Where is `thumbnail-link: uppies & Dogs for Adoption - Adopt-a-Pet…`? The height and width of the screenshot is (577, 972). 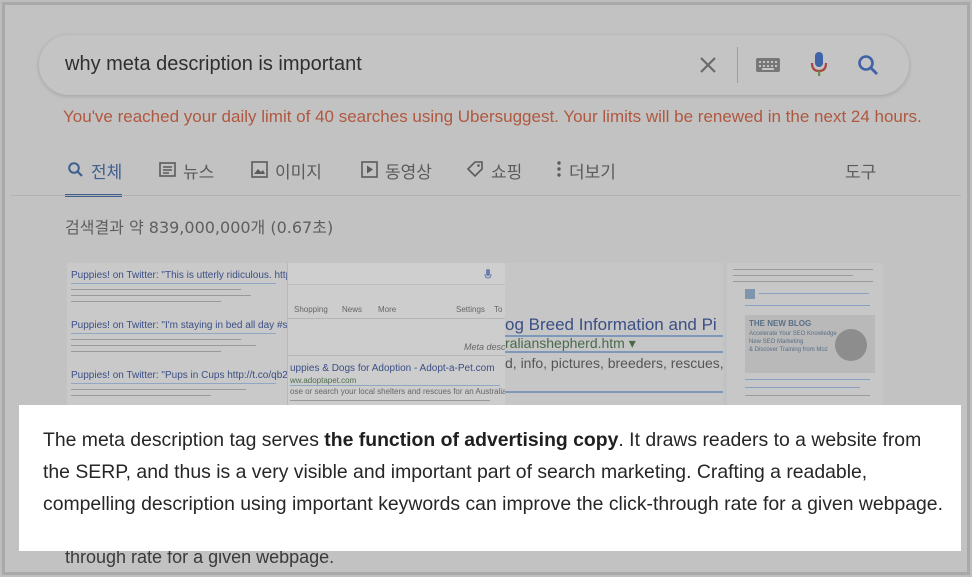 thumbnail-link: uppies & Dogs for Adoption - Adopt-a-Pet… is located at coordinates (392, 368).